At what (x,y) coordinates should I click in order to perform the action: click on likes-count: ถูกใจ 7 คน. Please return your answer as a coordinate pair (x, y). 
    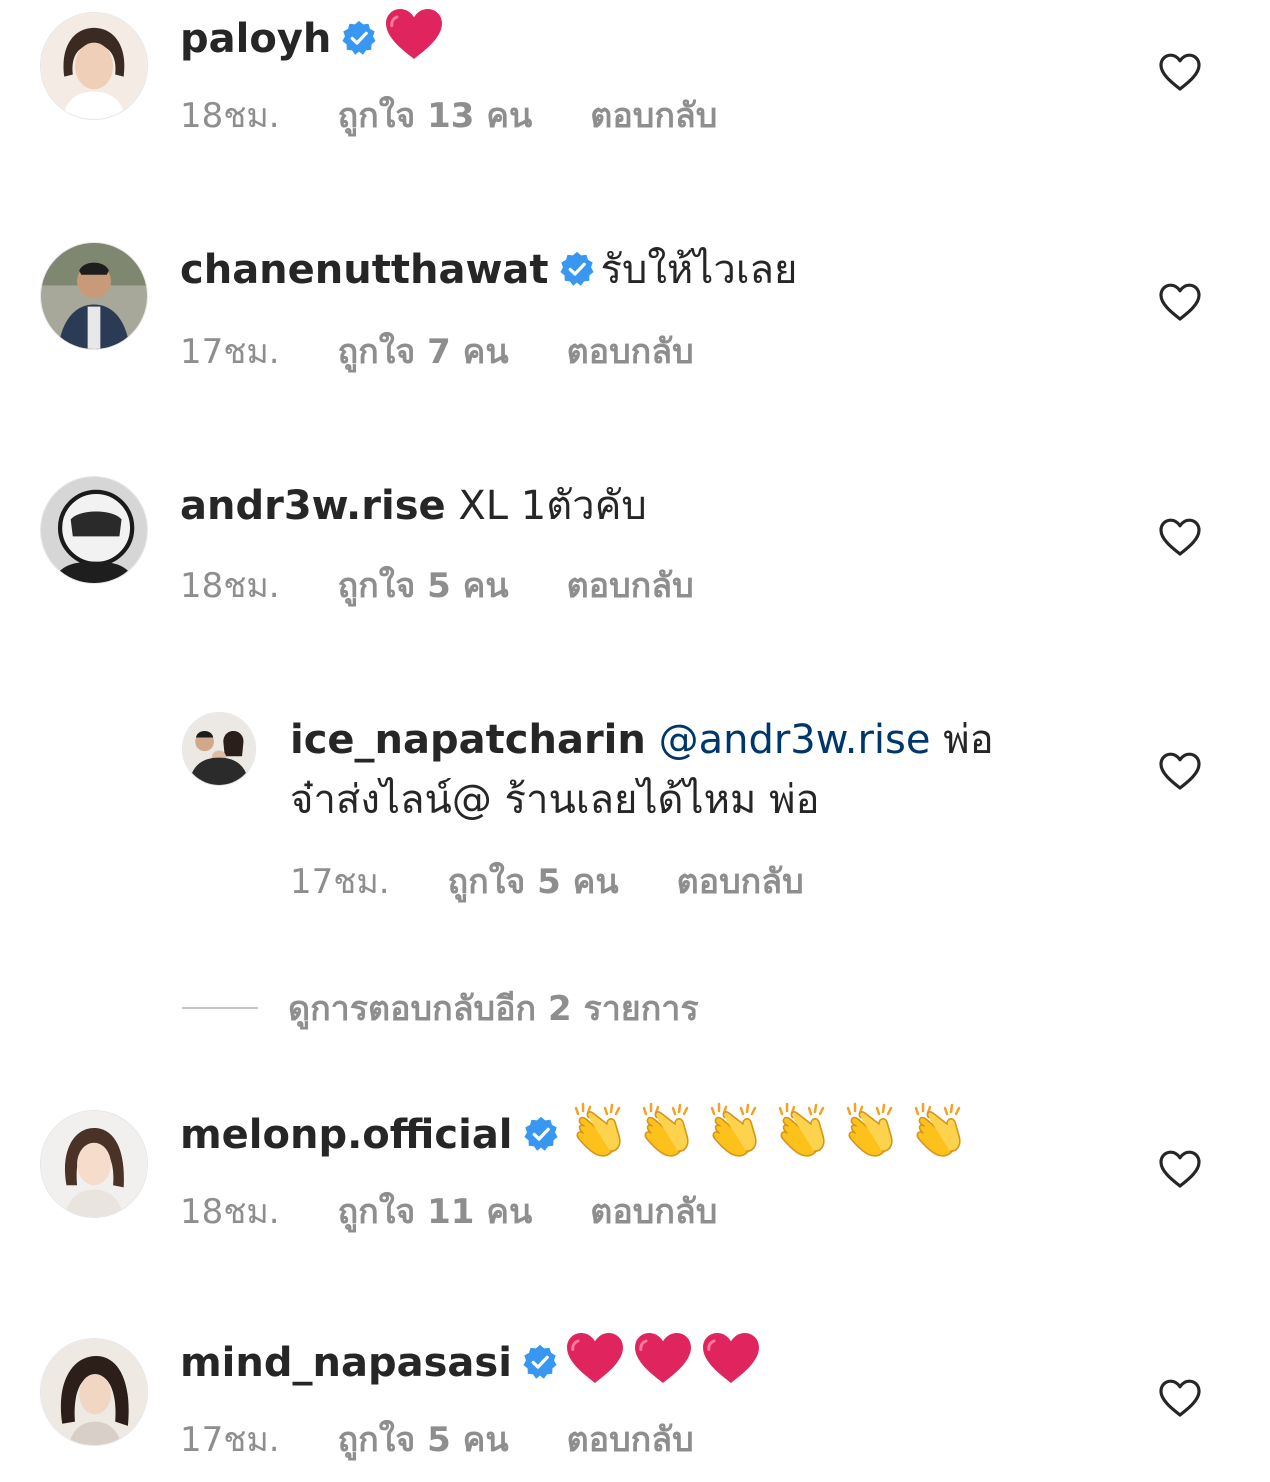
    Looking at the image, I should click on (423, 352).